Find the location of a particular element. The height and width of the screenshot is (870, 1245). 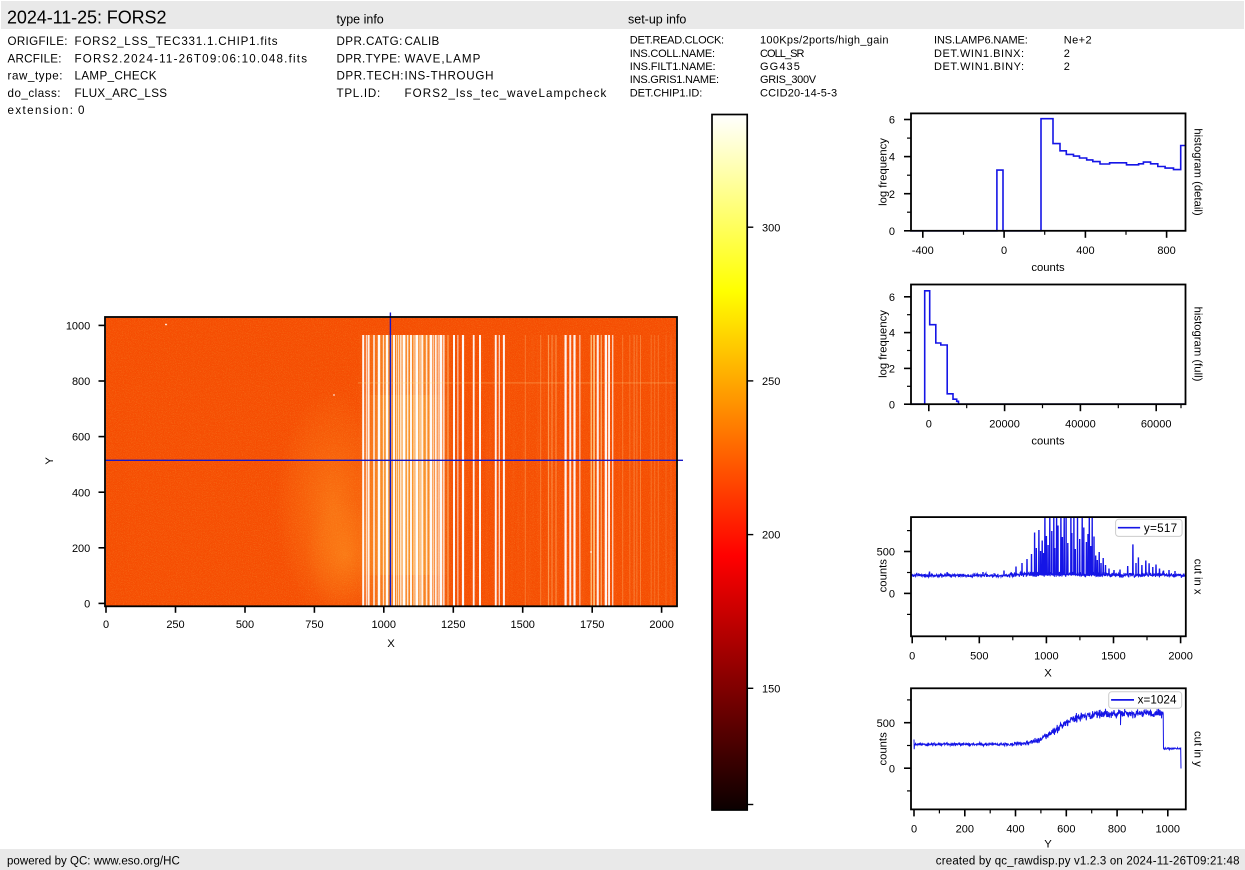

svg-text: 60000 is located at coordinates (1156, 424).